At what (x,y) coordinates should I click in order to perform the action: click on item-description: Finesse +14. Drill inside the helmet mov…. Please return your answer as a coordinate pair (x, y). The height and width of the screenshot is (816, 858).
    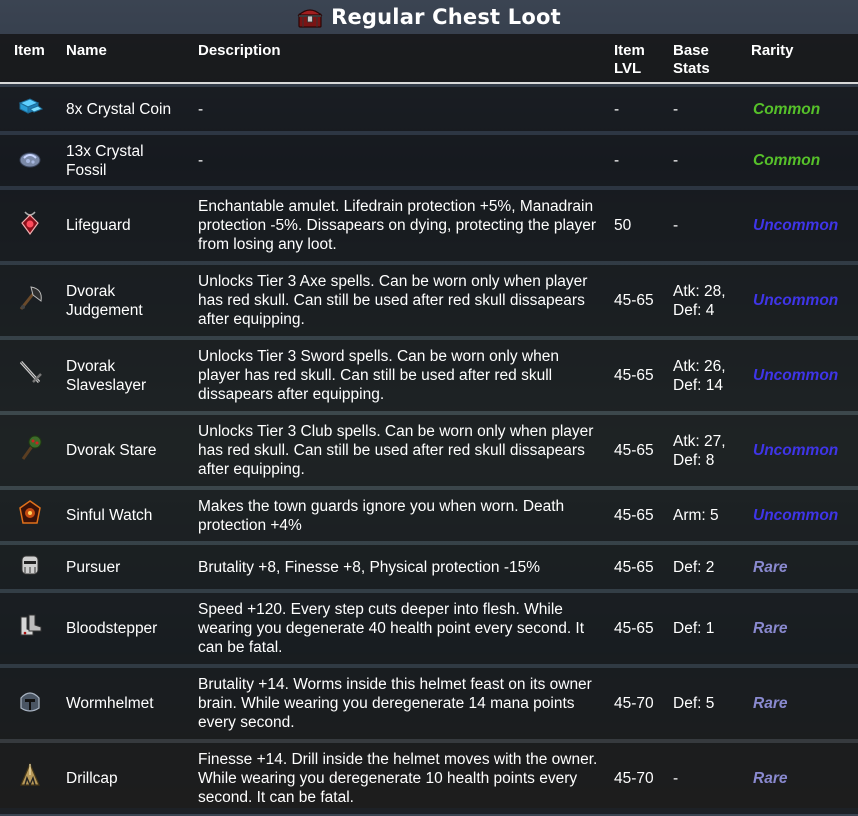
    Looking at the image, I should click on (400, 778).